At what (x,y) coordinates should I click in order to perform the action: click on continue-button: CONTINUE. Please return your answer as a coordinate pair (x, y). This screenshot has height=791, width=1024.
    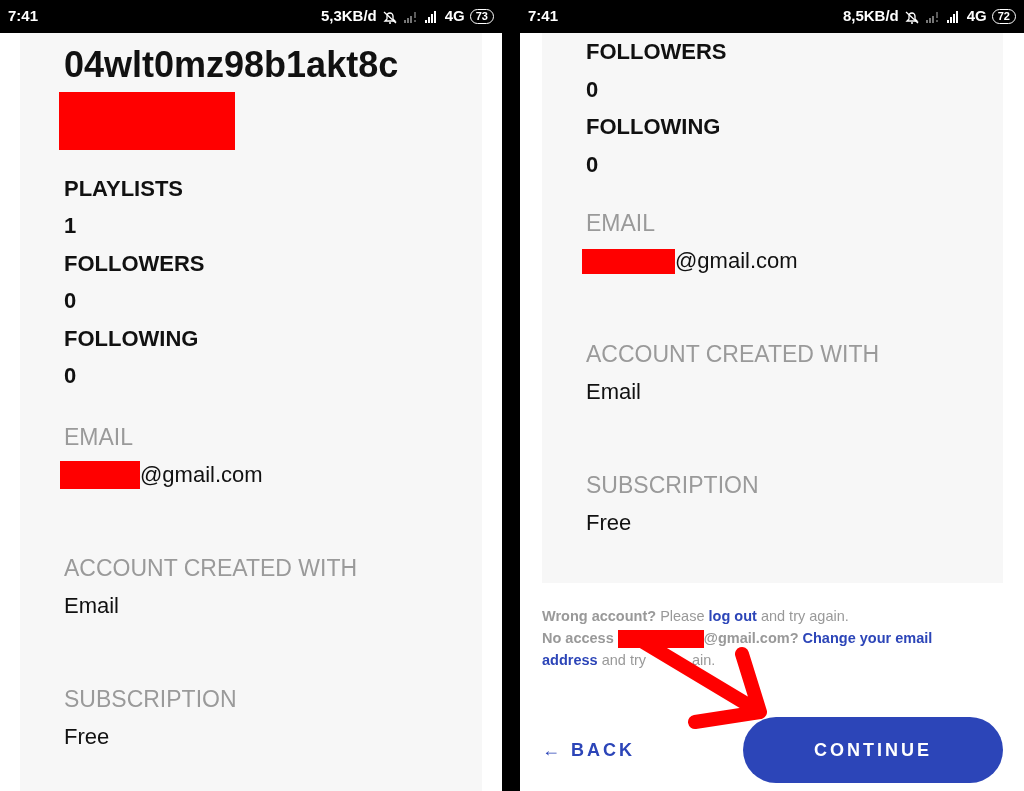
    Looking at the image, I should click on (873, 750).